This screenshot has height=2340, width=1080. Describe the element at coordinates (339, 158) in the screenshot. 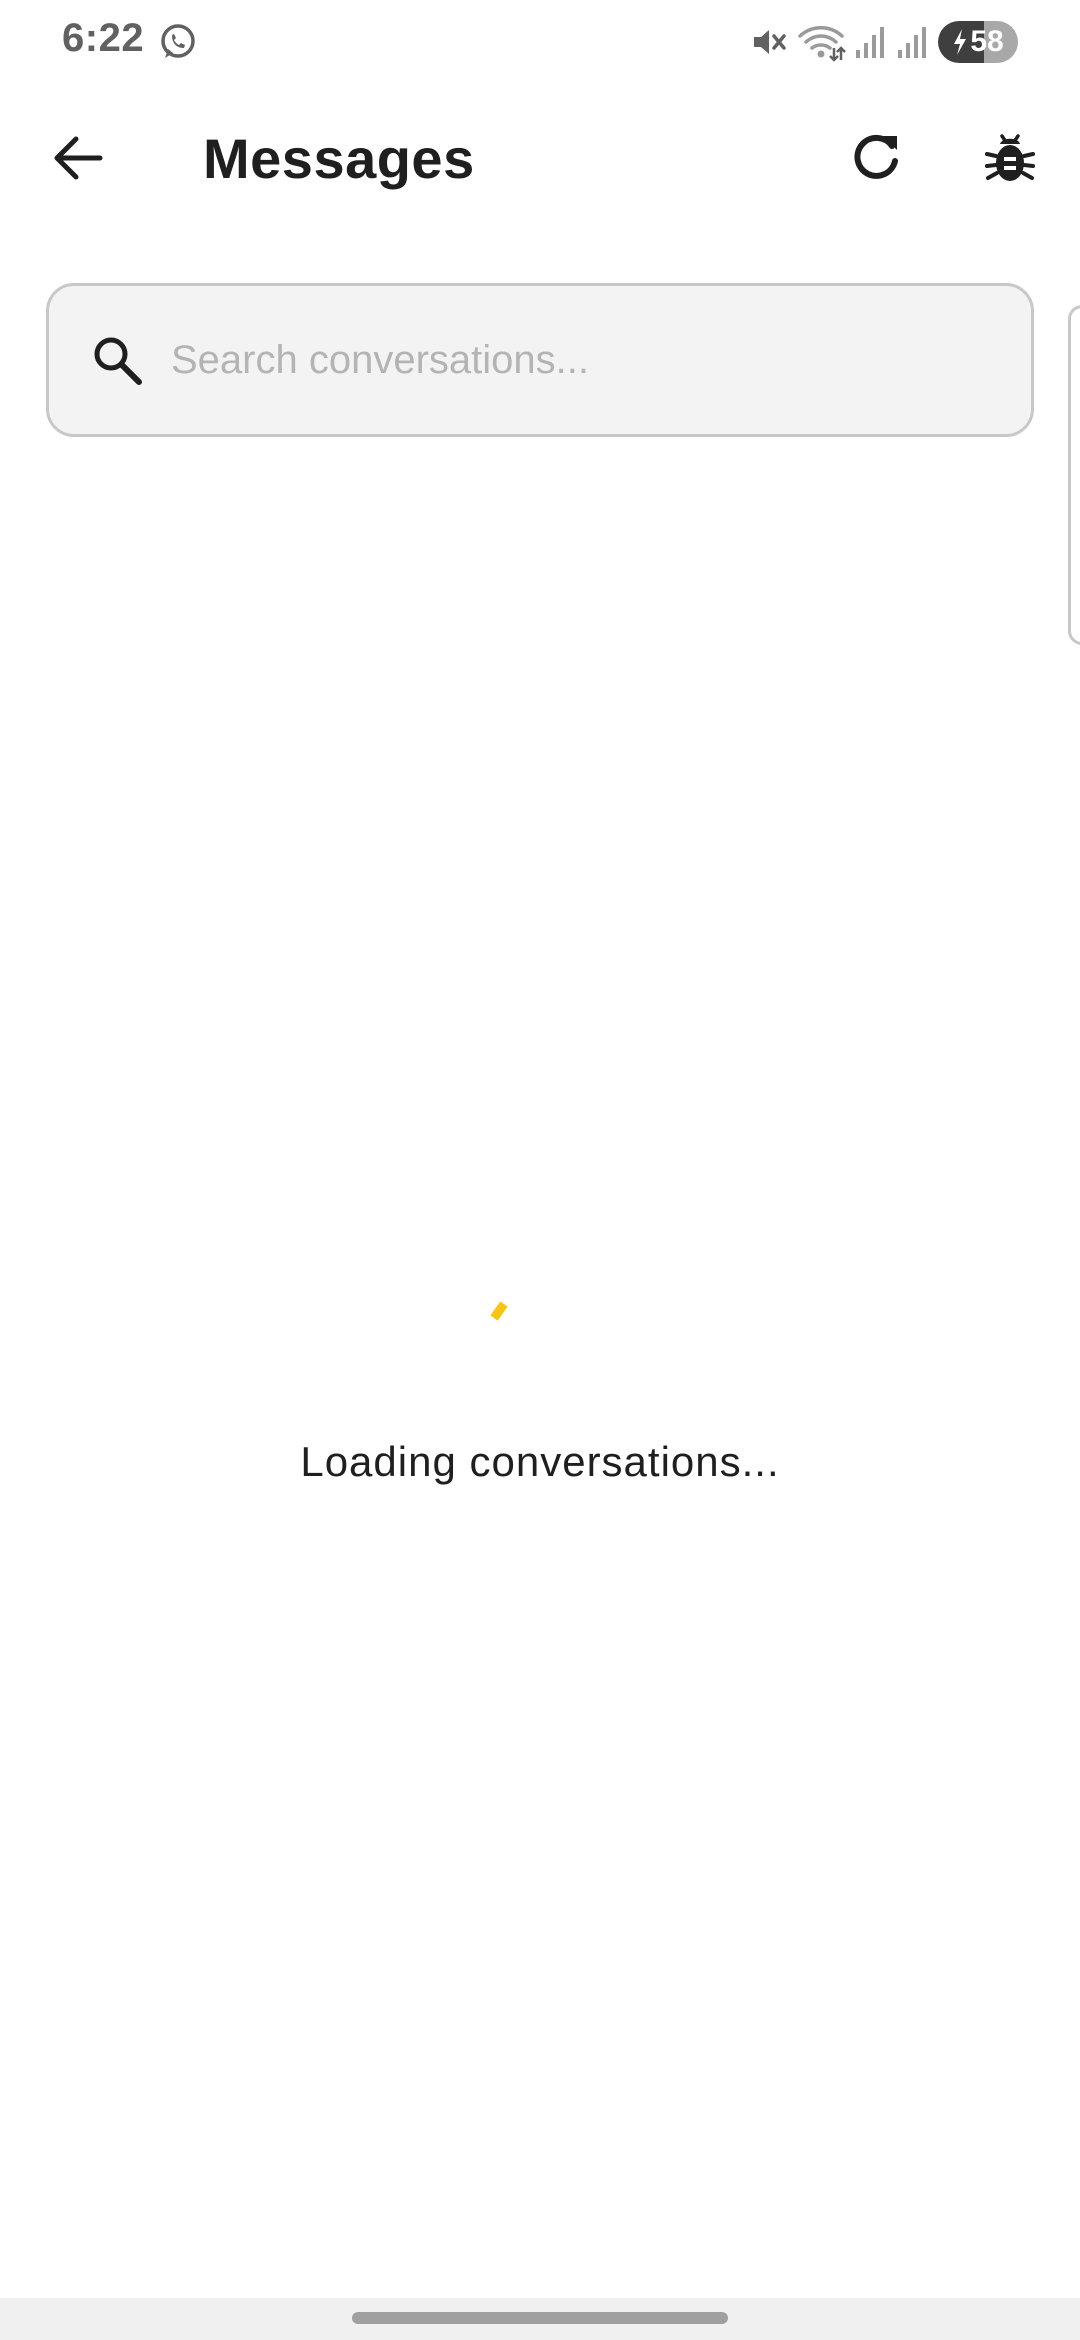

I see `page-title: Messages` at that location.